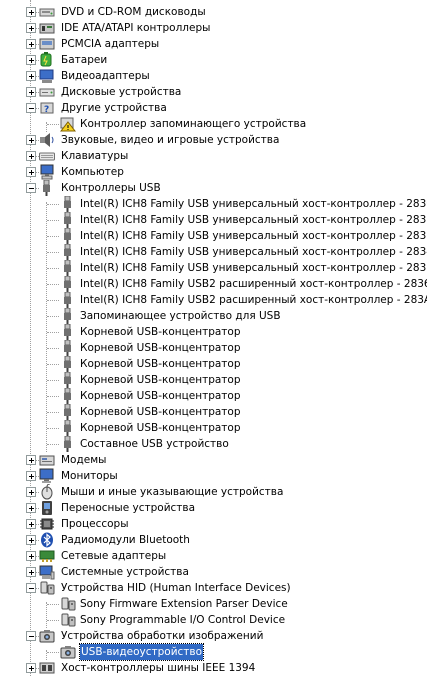 Image resolution: width=427 pixels, height=689 pixels. What do you see at coordinates (213, 668) in the screenshot?
I see `tree-category: Хост-контроллеры шины IEEE 1394` at bounding box center [213, 668].